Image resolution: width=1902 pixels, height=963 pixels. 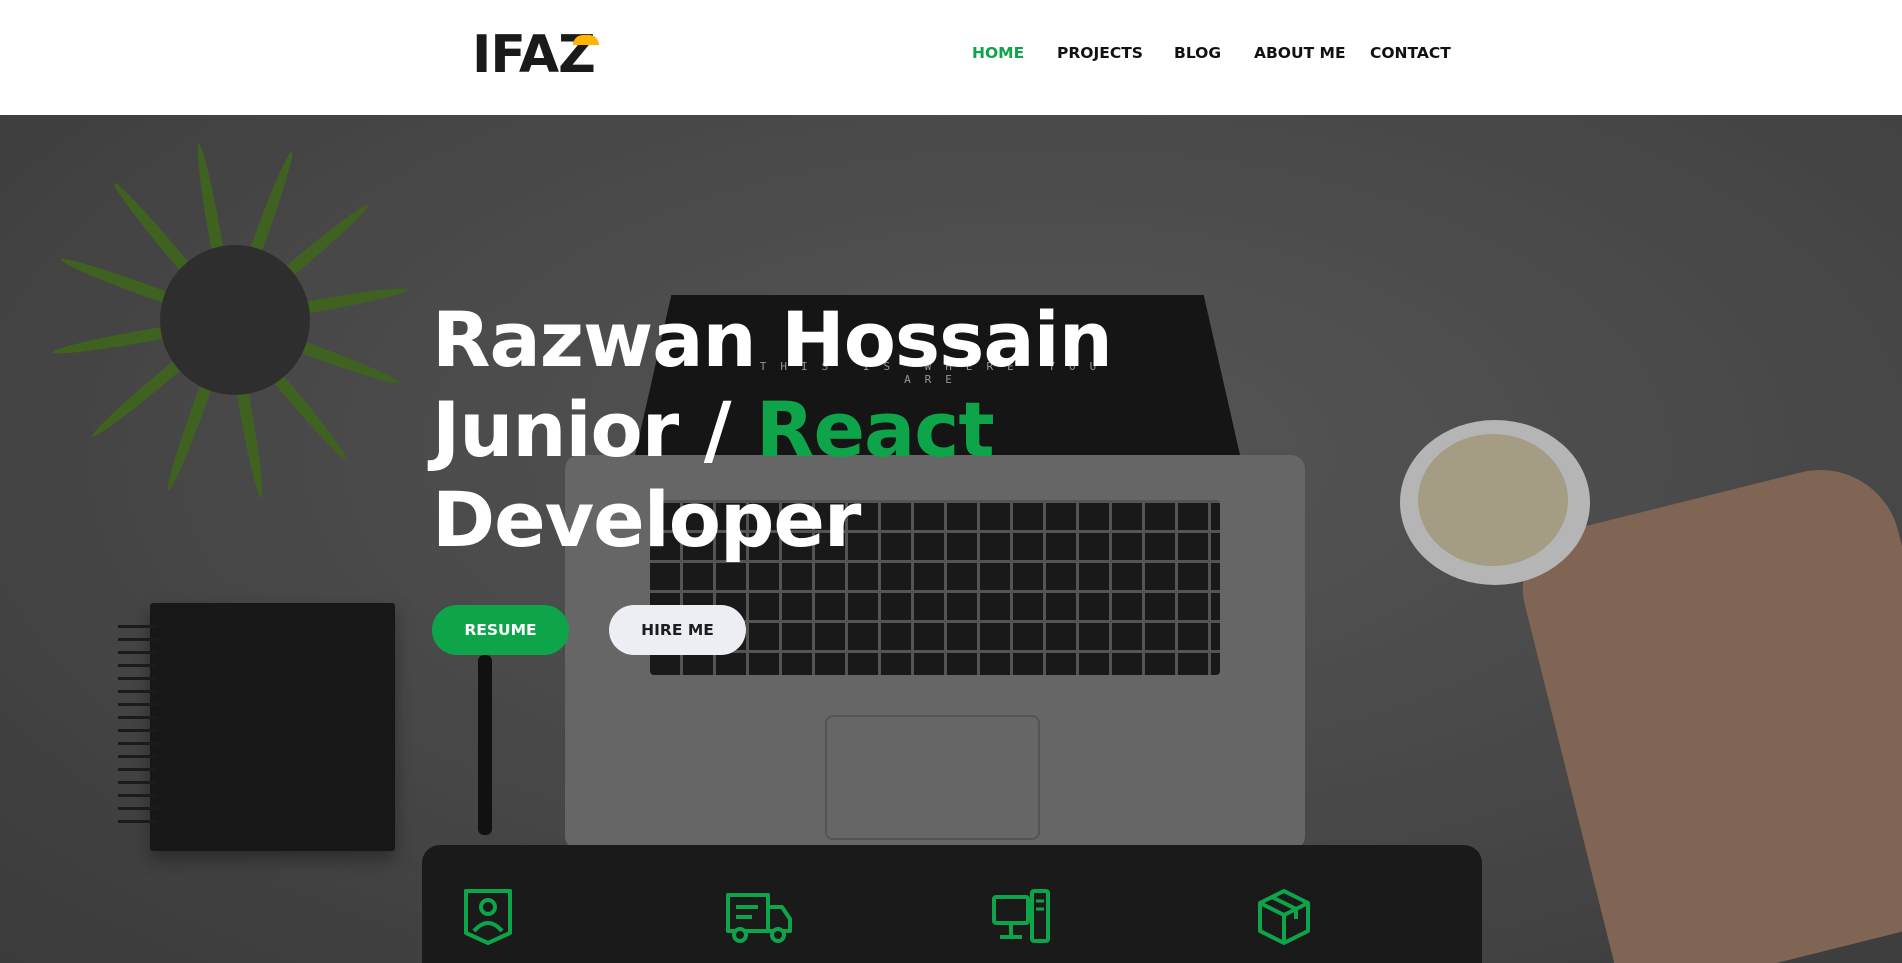 What do you see at coordinates (535, 55) in the screenshot?
I see `site-logo: IFAZ` at bounding box center [535, 55].